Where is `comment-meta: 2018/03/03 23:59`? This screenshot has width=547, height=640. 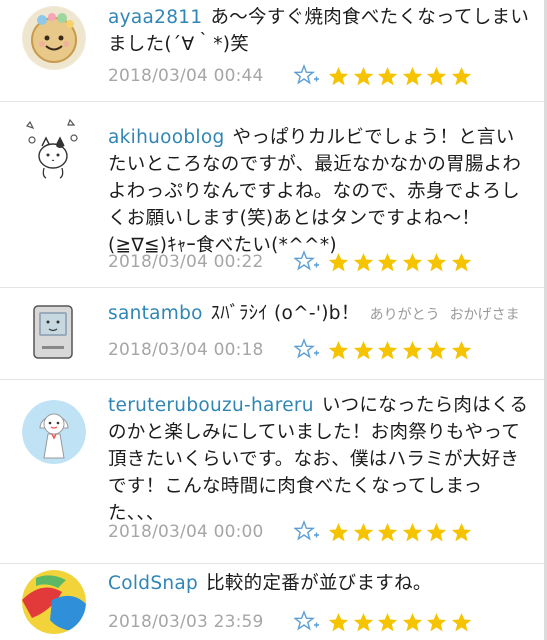 comment-meta: 2018/03/03 23:59 is located at coordinates (319, 622).